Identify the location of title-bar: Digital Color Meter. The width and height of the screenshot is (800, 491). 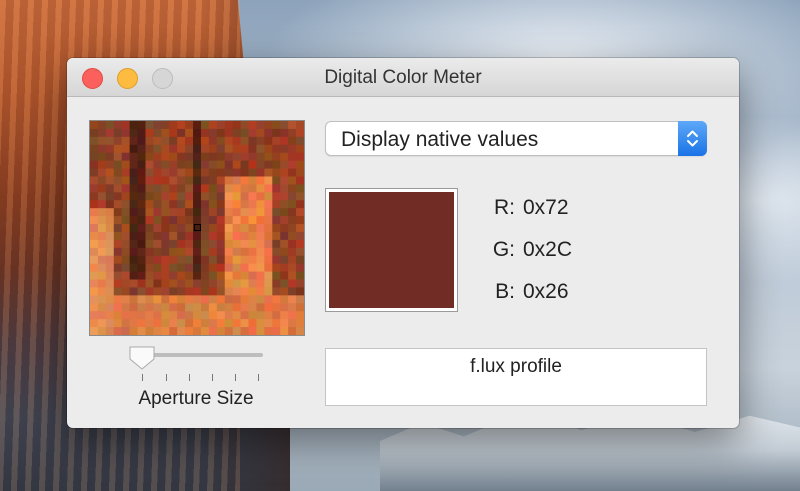
(403, 77).